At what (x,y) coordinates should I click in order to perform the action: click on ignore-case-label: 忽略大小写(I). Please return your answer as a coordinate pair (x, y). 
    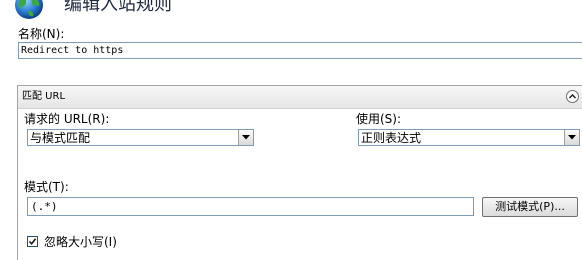
    Looking at the image, I should click on (80, 242).